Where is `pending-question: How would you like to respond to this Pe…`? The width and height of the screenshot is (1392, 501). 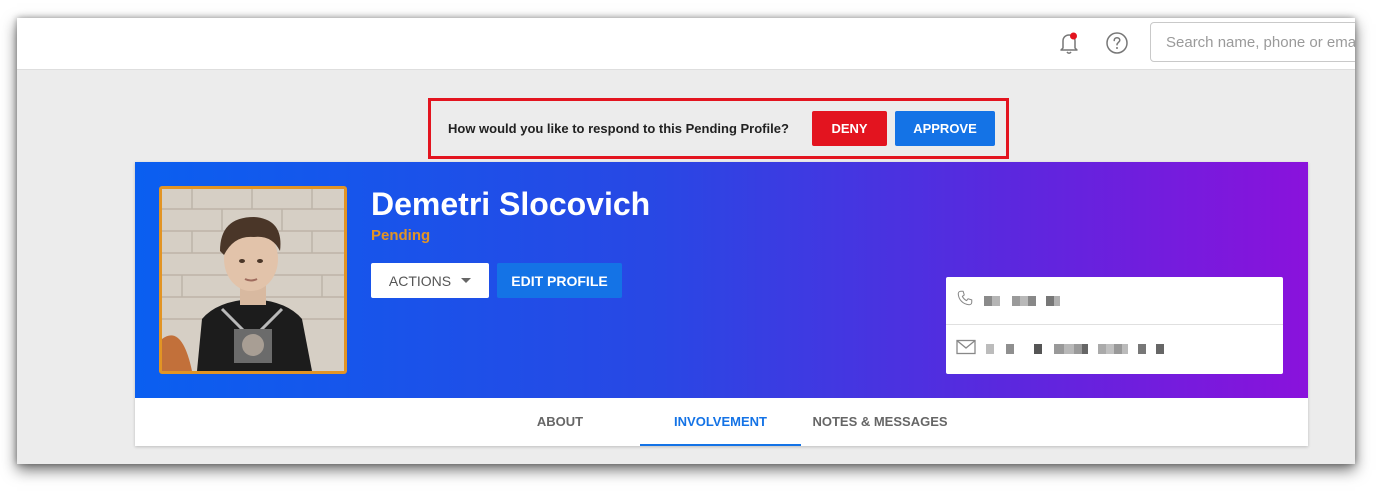 pending-question: How would you like to respond to this Pe… is located at coordinates (618, 128).